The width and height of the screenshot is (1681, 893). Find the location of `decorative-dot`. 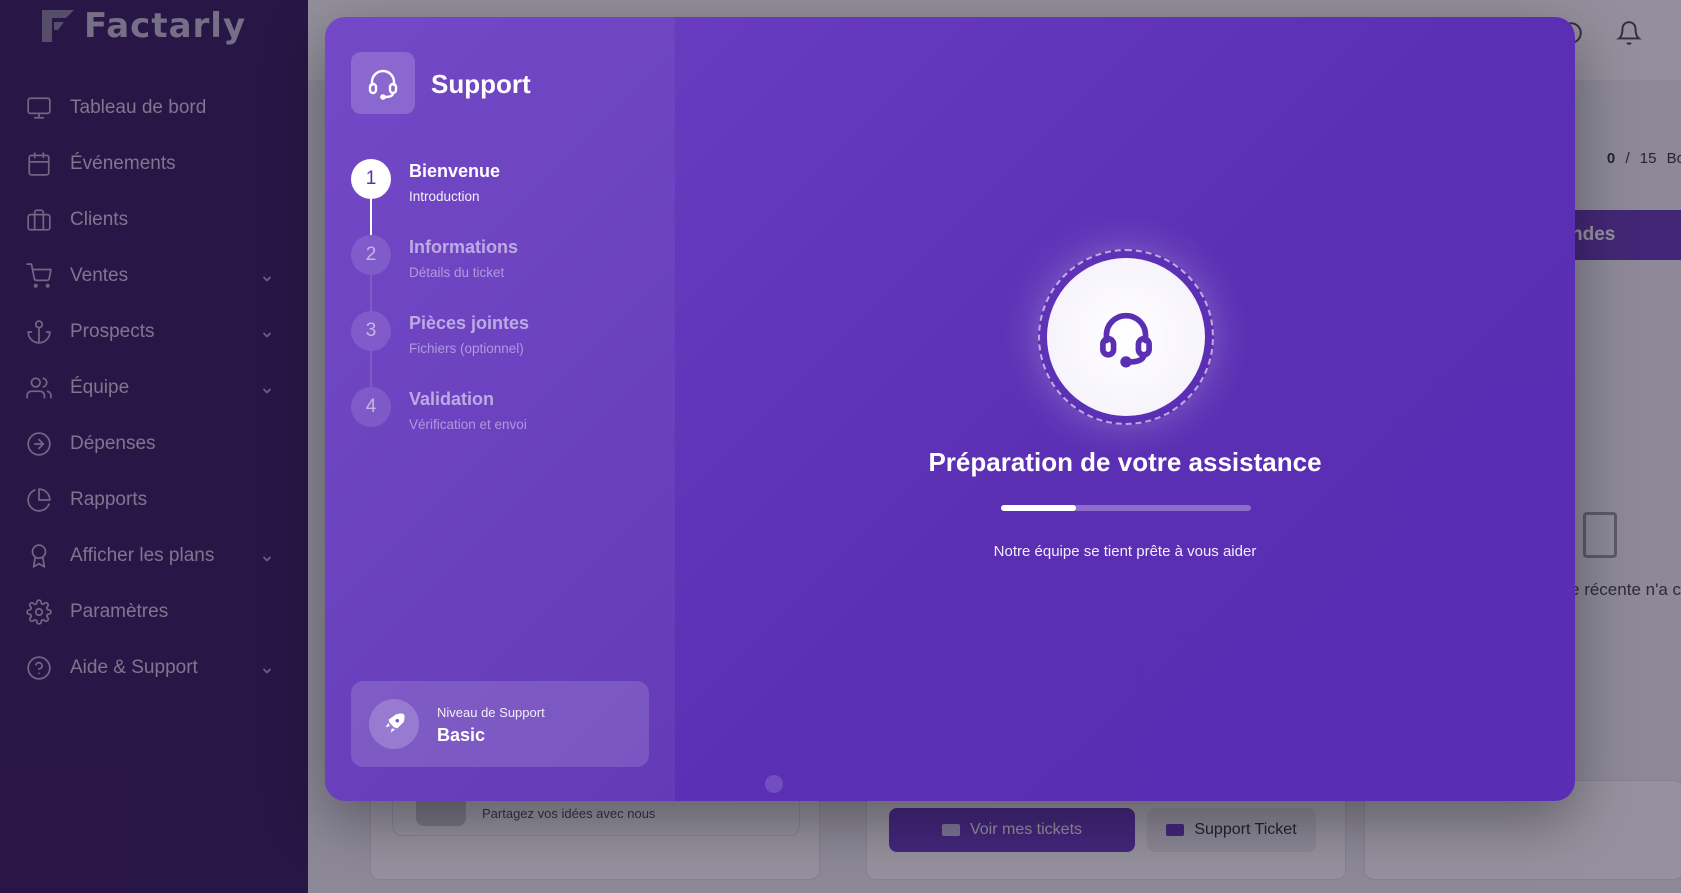

decorative-dot is located at coordinates (774, 784).